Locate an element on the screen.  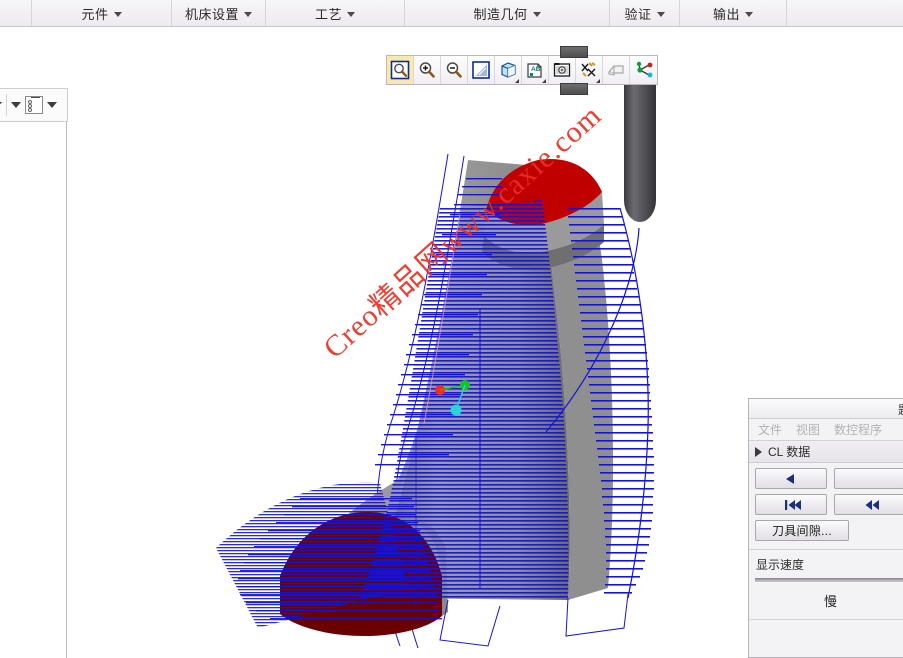
ribbon-tab-verify: 验证 is located at coordinates (645, 13).